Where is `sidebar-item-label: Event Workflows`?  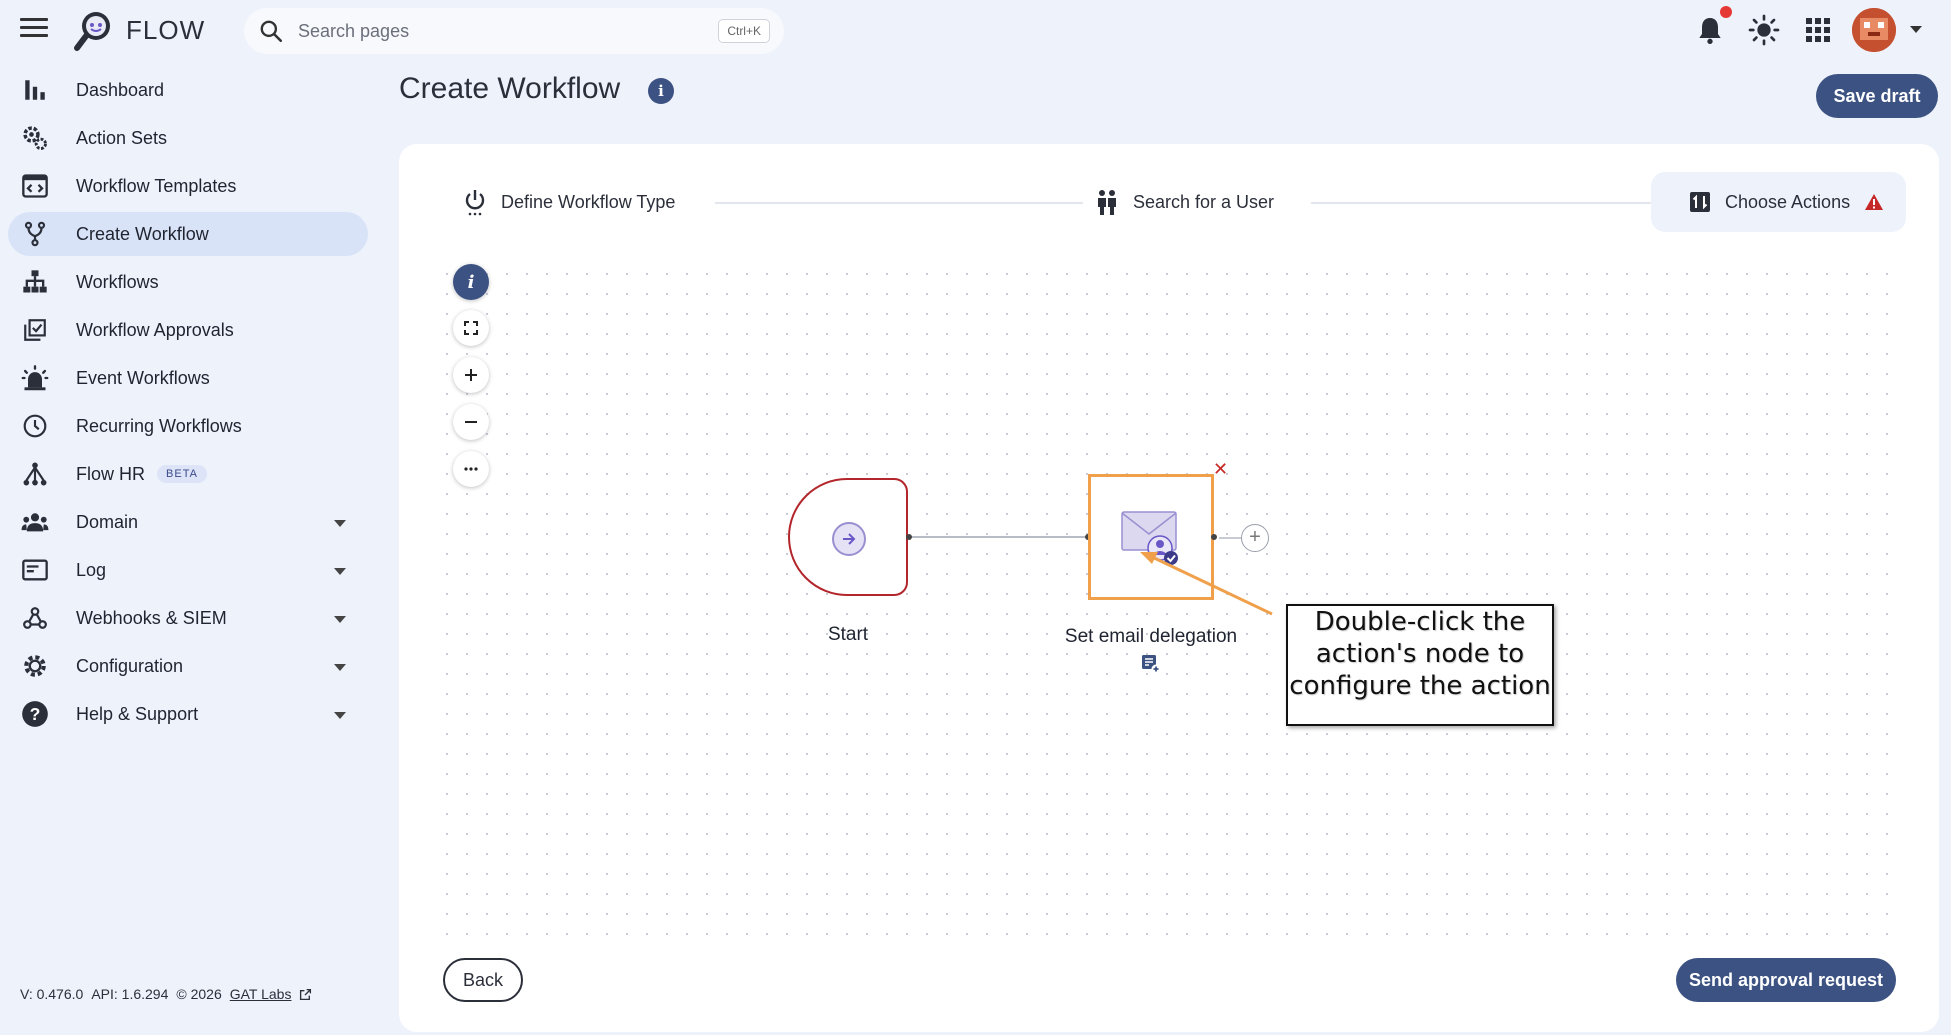 sidebar-item-label: Event Workflows is located at coordinates (143, 377).